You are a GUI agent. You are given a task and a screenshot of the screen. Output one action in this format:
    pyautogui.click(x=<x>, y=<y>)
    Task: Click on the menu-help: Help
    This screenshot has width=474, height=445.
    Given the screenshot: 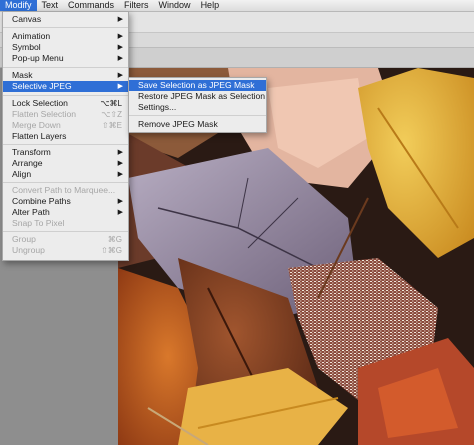 What is the action you would take?
    pyautogui.click(x=210, y=5)
    